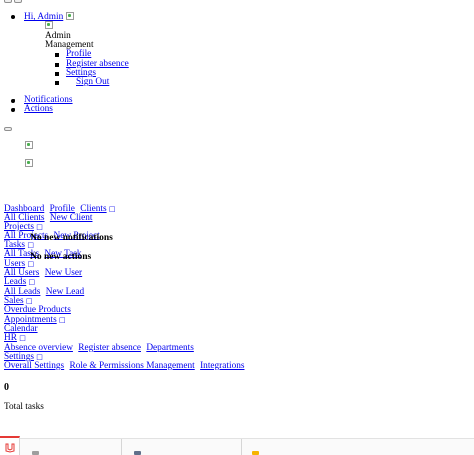 The width and height of the screenshot is (474, 455). Describe the element at coordinates (35, 453) in the screenshot. I see `page-icon` at that location.